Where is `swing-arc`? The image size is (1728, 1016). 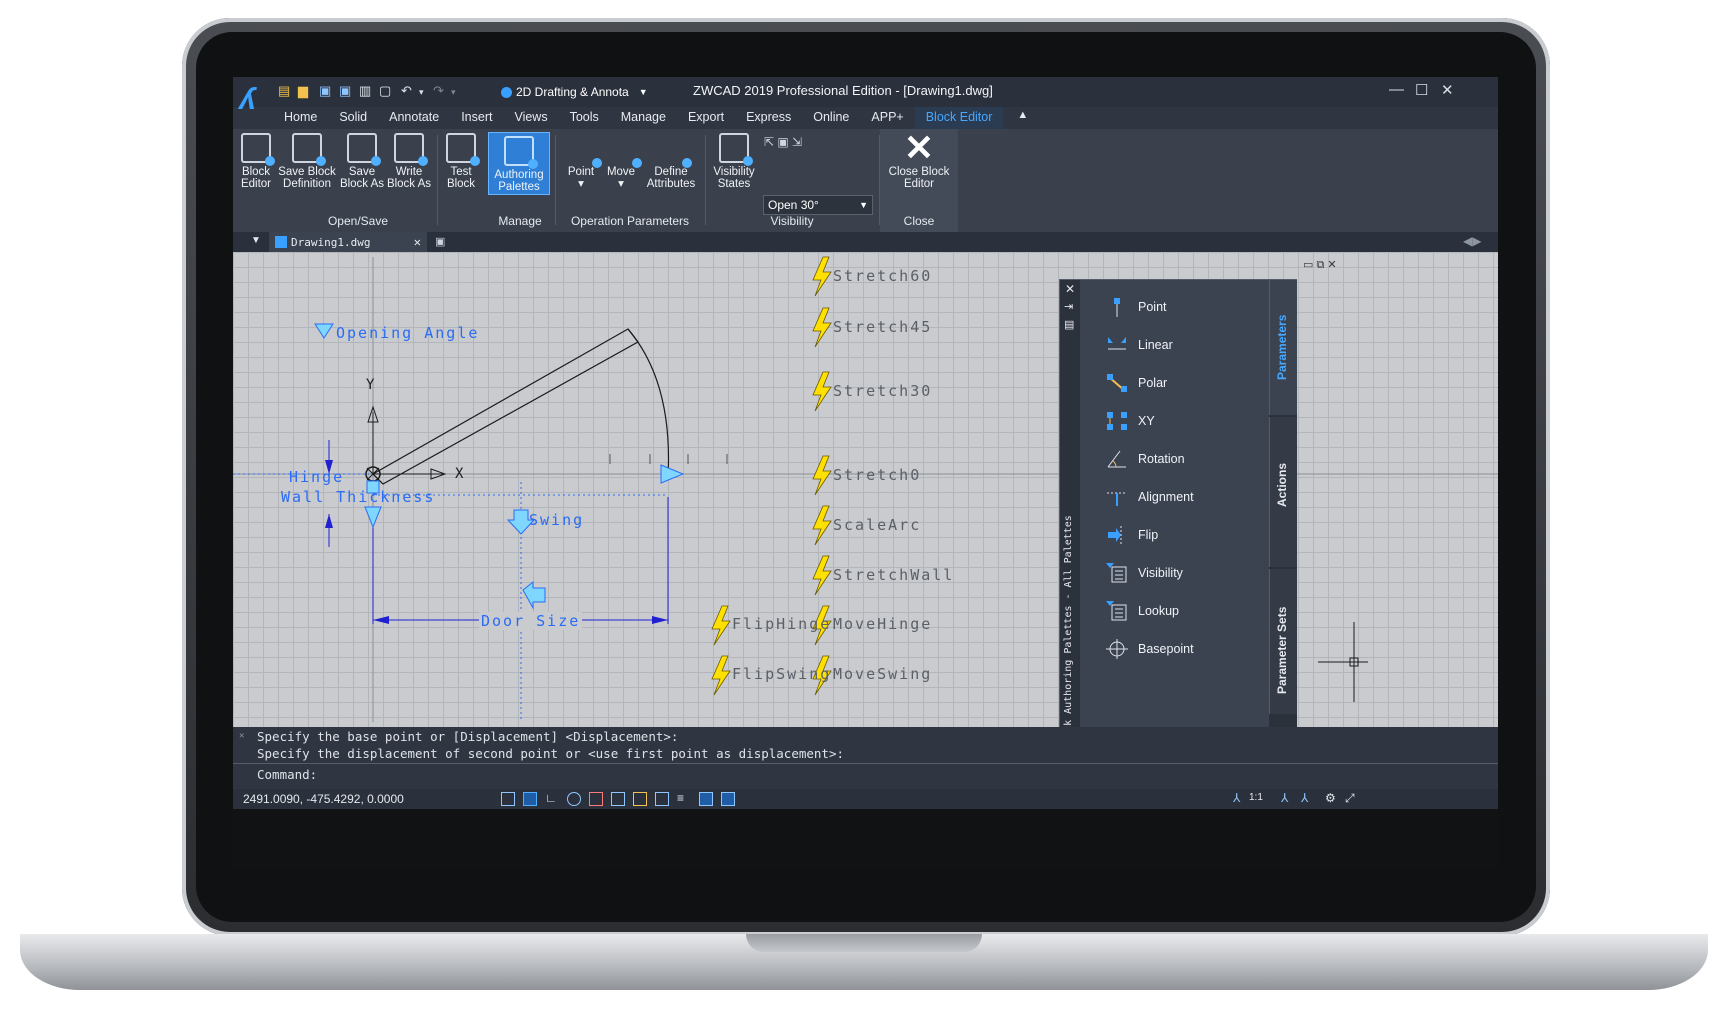
swing-arc is located at coordinates (648, 403).